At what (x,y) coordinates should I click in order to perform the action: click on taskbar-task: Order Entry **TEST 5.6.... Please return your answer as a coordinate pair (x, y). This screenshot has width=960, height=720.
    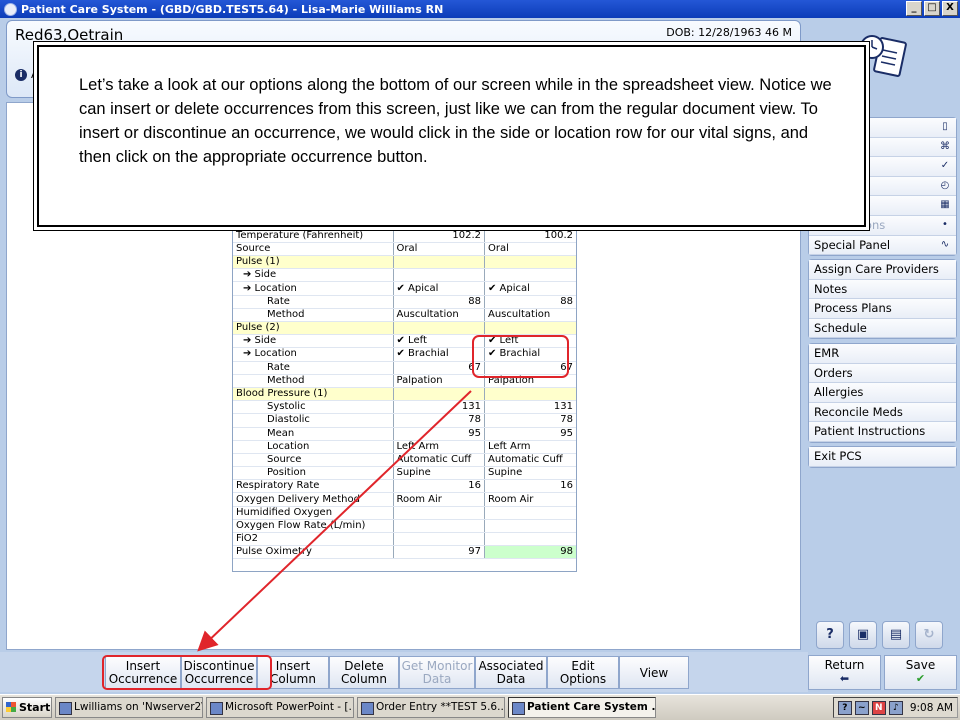
    Looking at the image, I should click on (431, 707).